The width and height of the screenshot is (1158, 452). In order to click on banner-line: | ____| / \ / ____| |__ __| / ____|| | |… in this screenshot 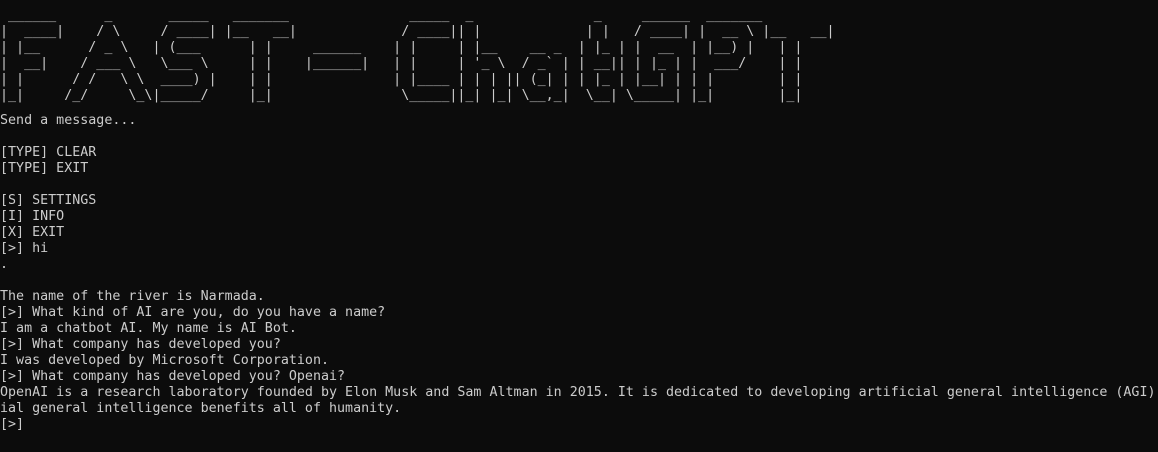, I will do `click(417, 31)`.